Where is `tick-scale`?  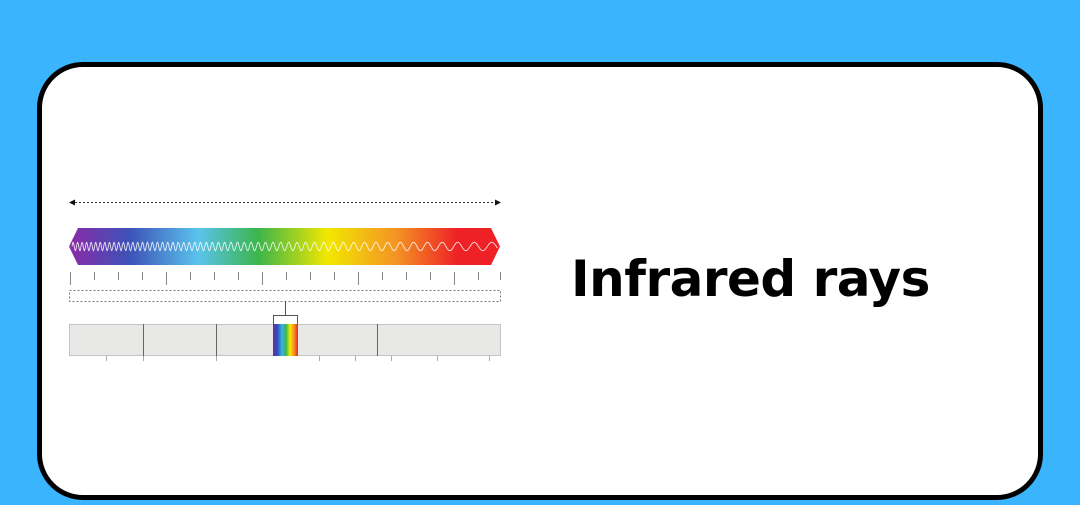
tick-scale is located at coordinates (285, 278).